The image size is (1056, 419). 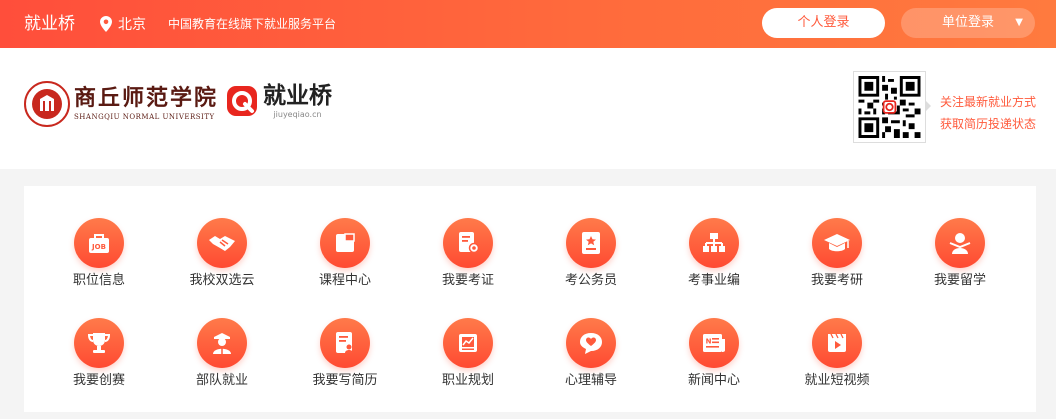 I want to click on certificate-icon, so click(x=469, y=243).